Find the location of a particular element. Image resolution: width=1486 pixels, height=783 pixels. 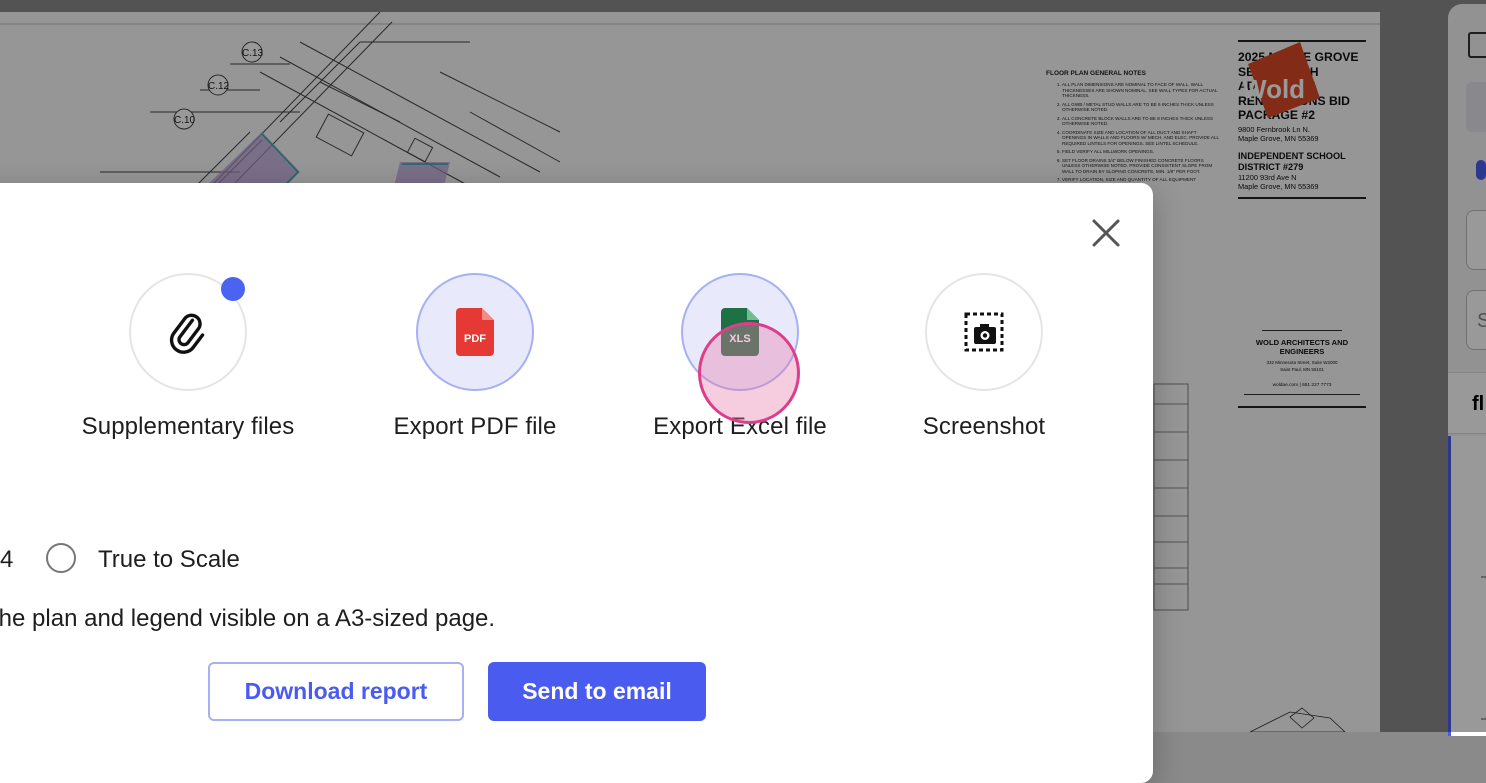

pdf-file-icon: PDF is located at coordinates (475, 332).